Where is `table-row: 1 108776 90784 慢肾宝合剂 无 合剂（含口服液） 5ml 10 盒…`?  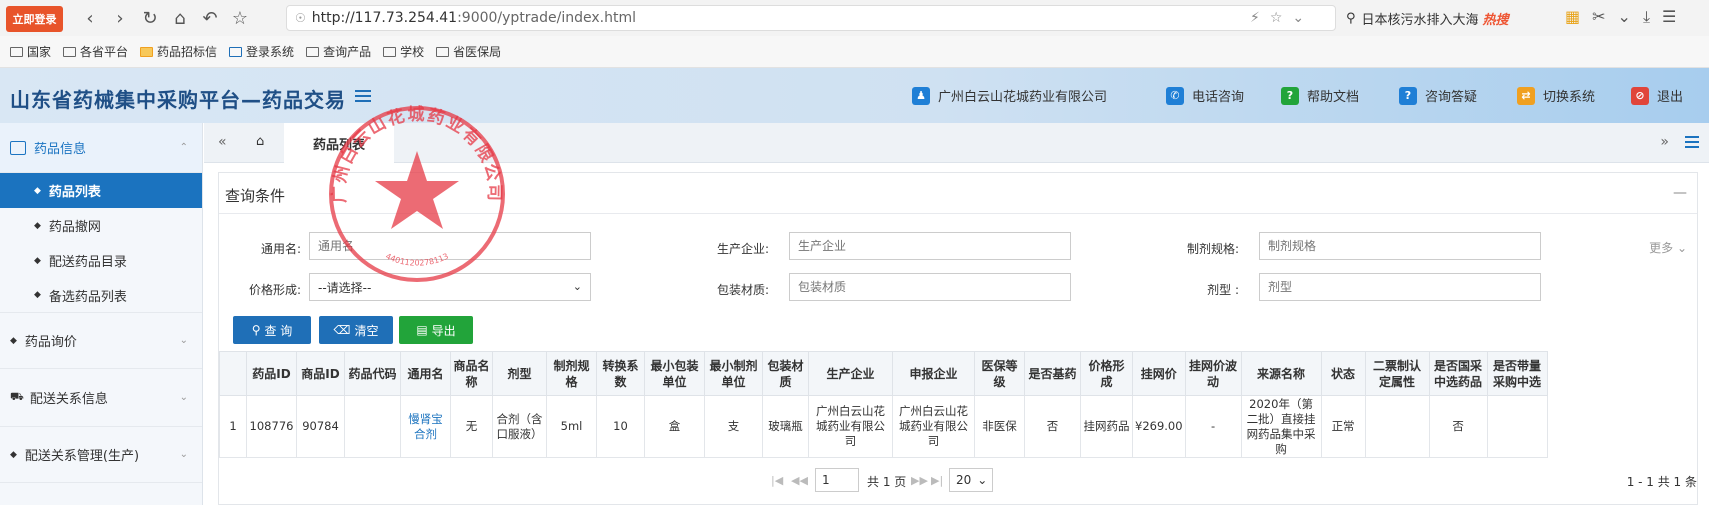 table-row: 1 108776 90784 慢肾宝合剂 无 合剂（含口服液） 5ml 10 盒… is located at coordinates (883, 426).